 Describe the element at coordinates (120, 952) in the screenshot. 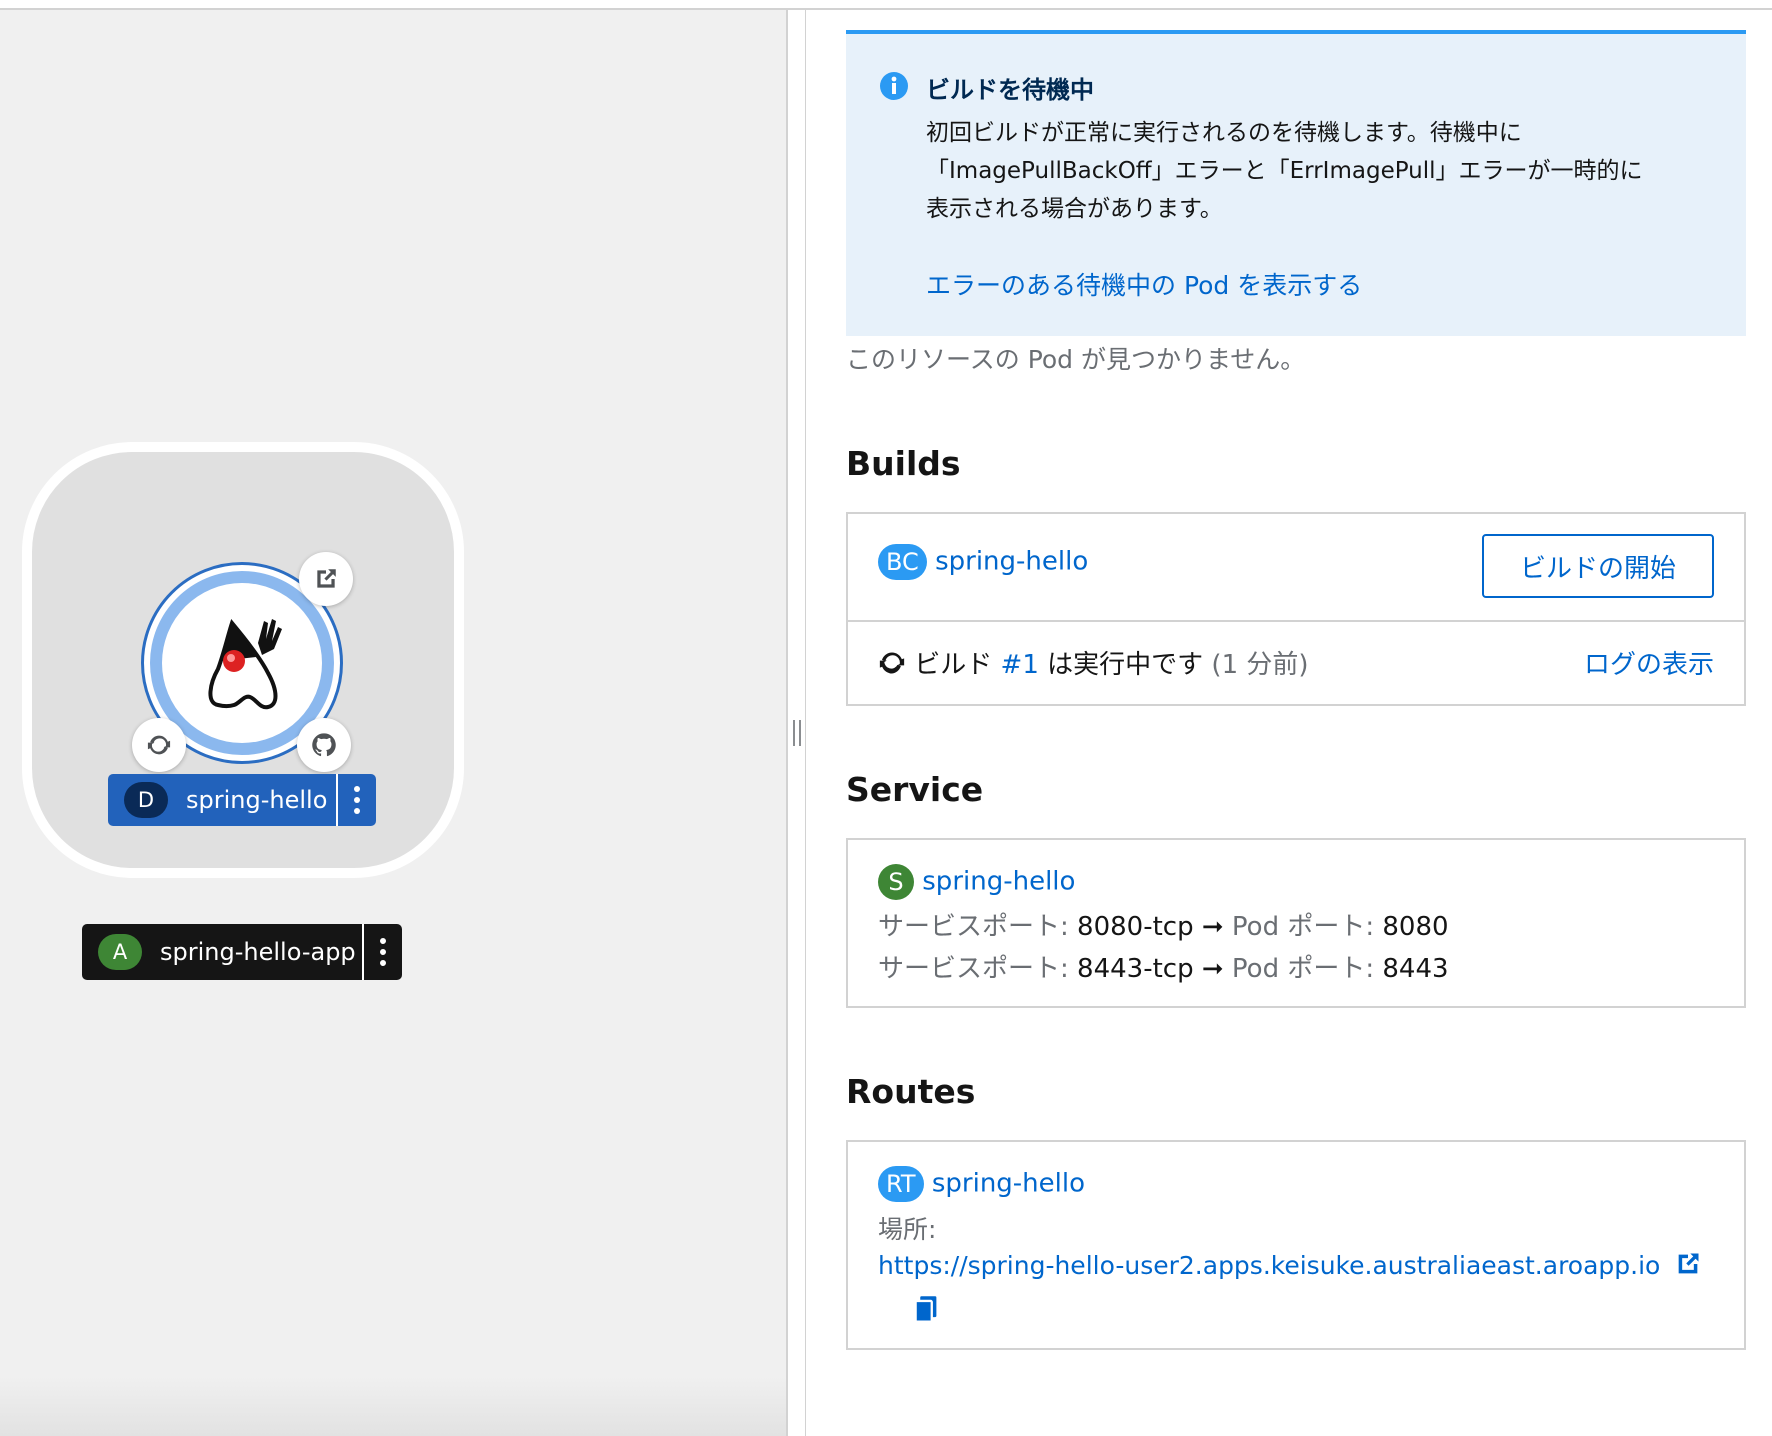

I see `application-badge: A` at that location.